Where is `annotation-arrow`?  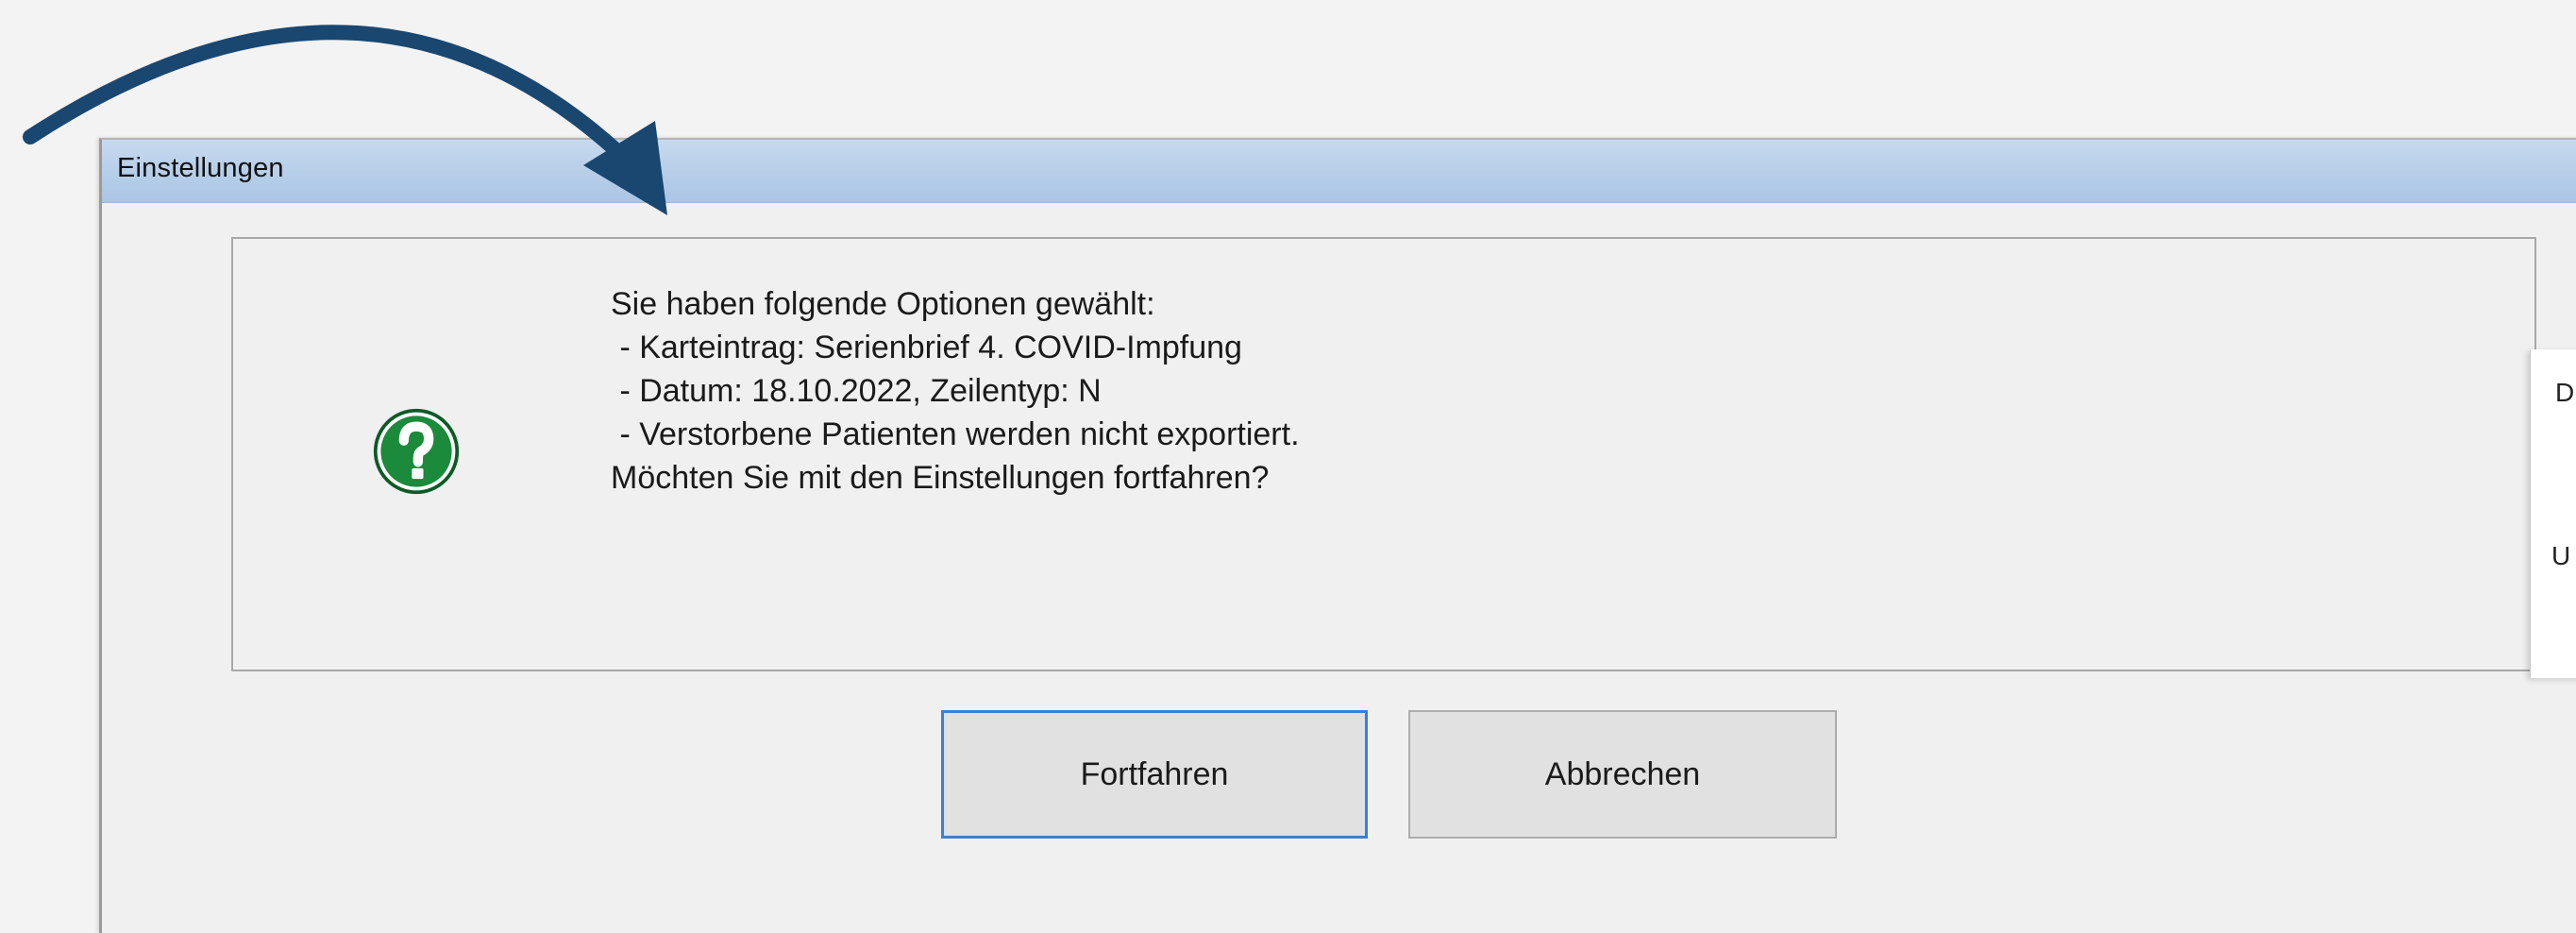 annotation-arrow is located at coordinates (345, 120).